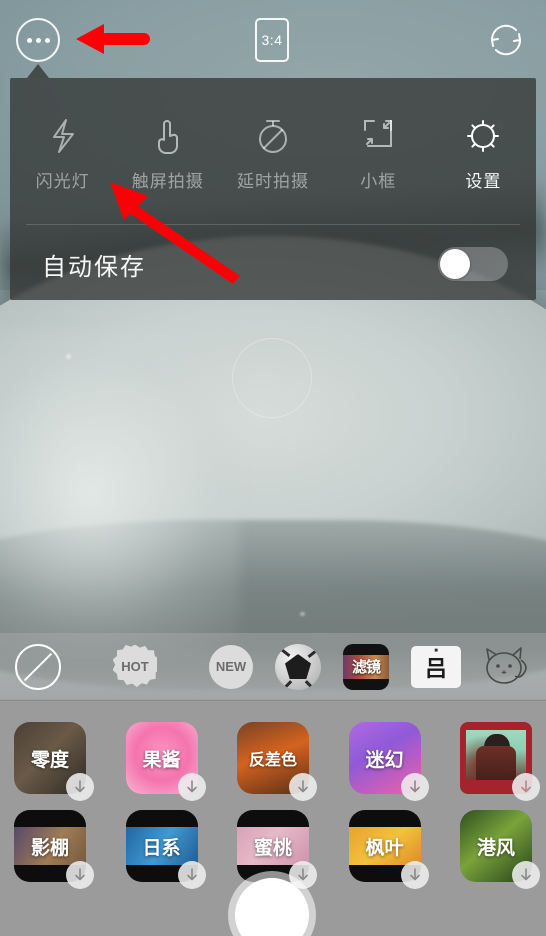  I want to click on camera-flip-icon, so click(506, 40).